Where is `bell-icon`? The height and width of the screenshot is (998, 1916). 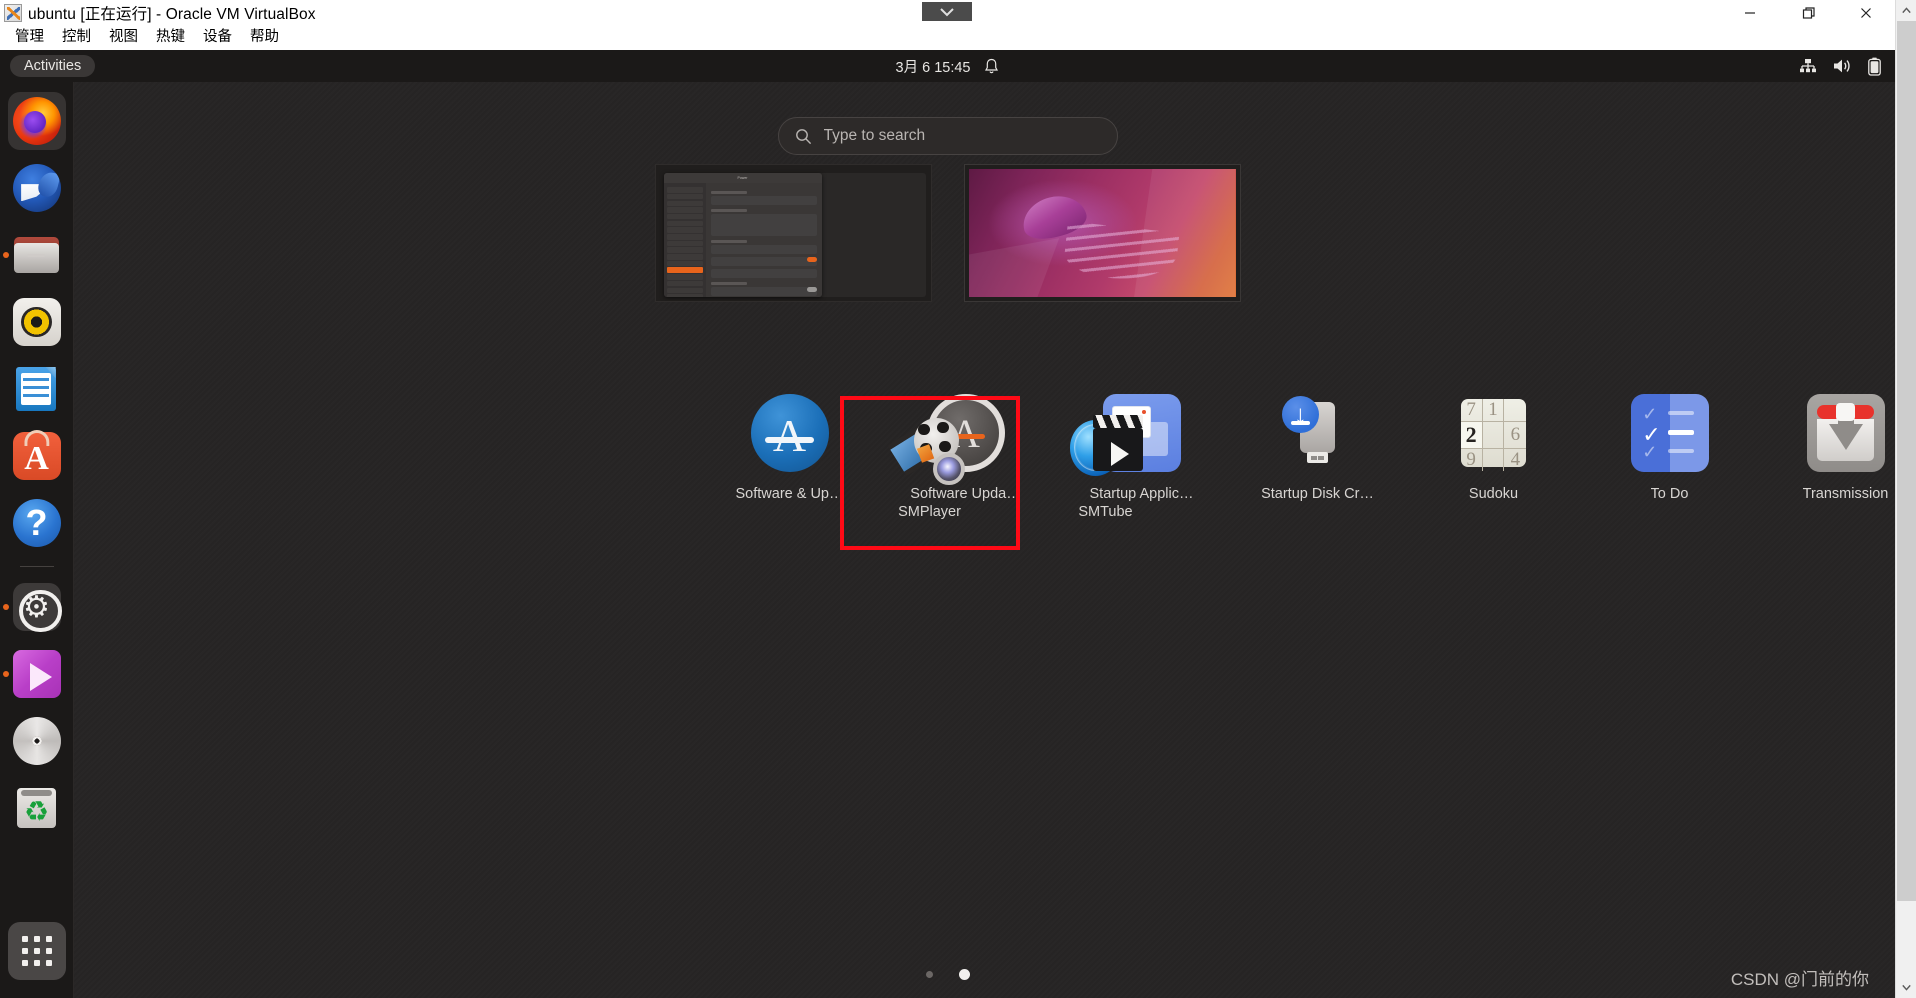
bell-icon is located at coordinates (992, 65).